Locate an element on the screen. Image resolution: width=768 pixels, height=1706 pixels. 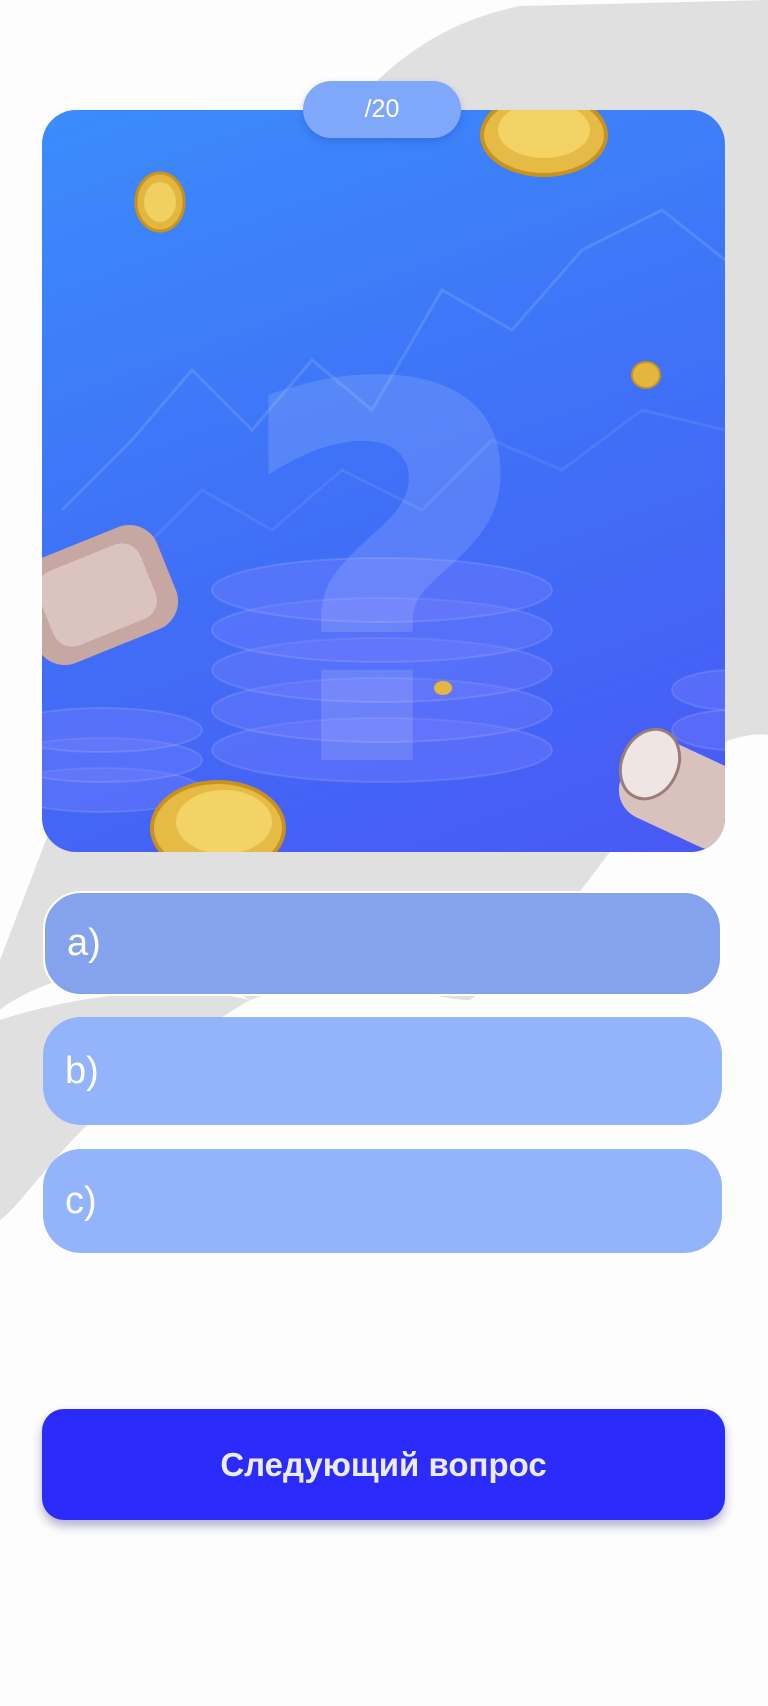
answer-option-b: b) is located at coordinates (382, 1071).